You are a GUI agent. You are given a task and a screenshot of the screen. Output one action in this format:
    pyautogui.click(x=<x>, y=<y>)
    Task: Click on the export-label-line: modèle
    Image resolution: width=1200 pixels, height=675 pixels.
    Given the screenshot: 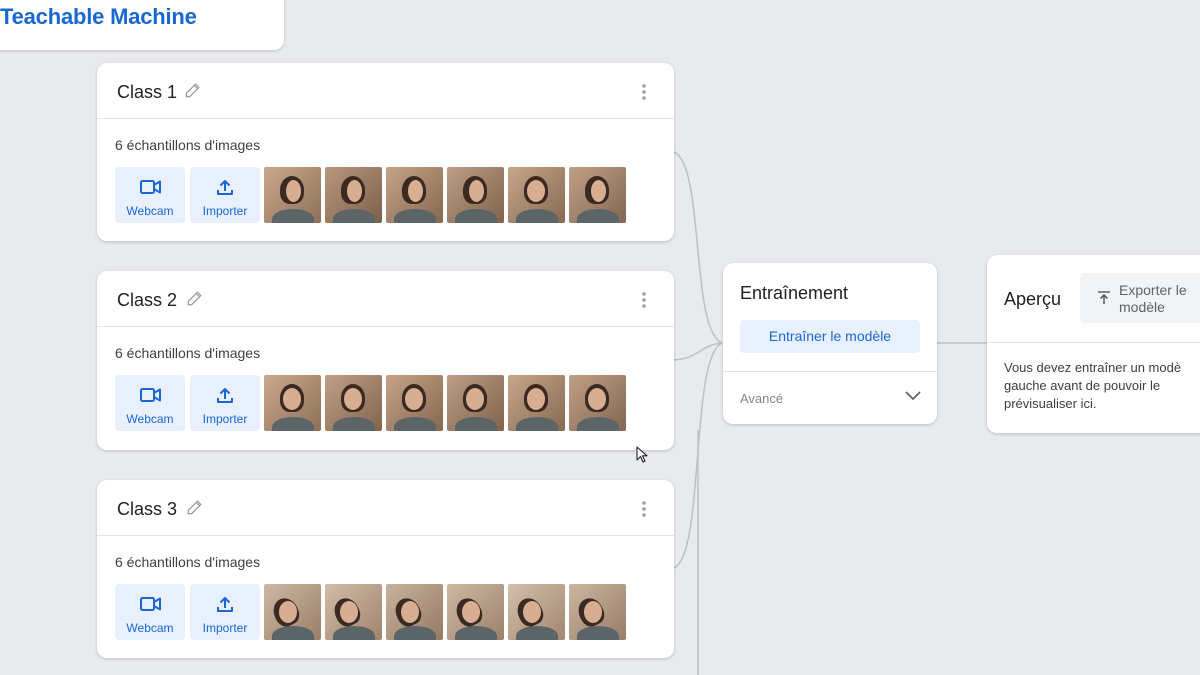 What is the action you would take?
    pyautogui.click(x=1142, y=307)
    